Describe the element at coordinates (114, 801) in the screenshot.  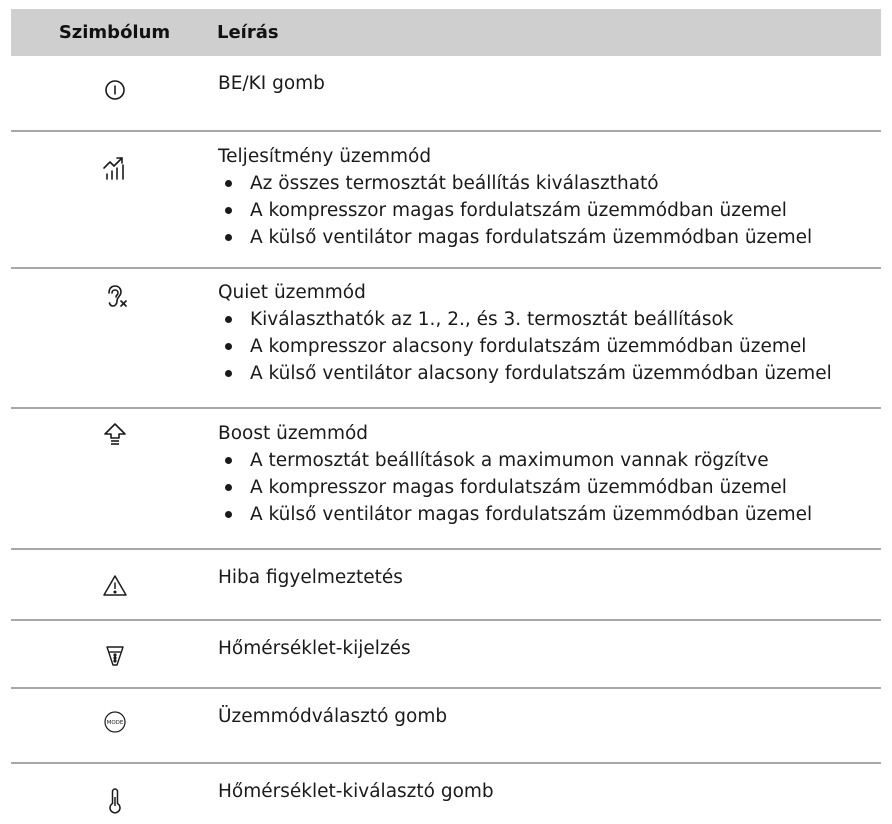
I see `thermometer-icon` at that location.